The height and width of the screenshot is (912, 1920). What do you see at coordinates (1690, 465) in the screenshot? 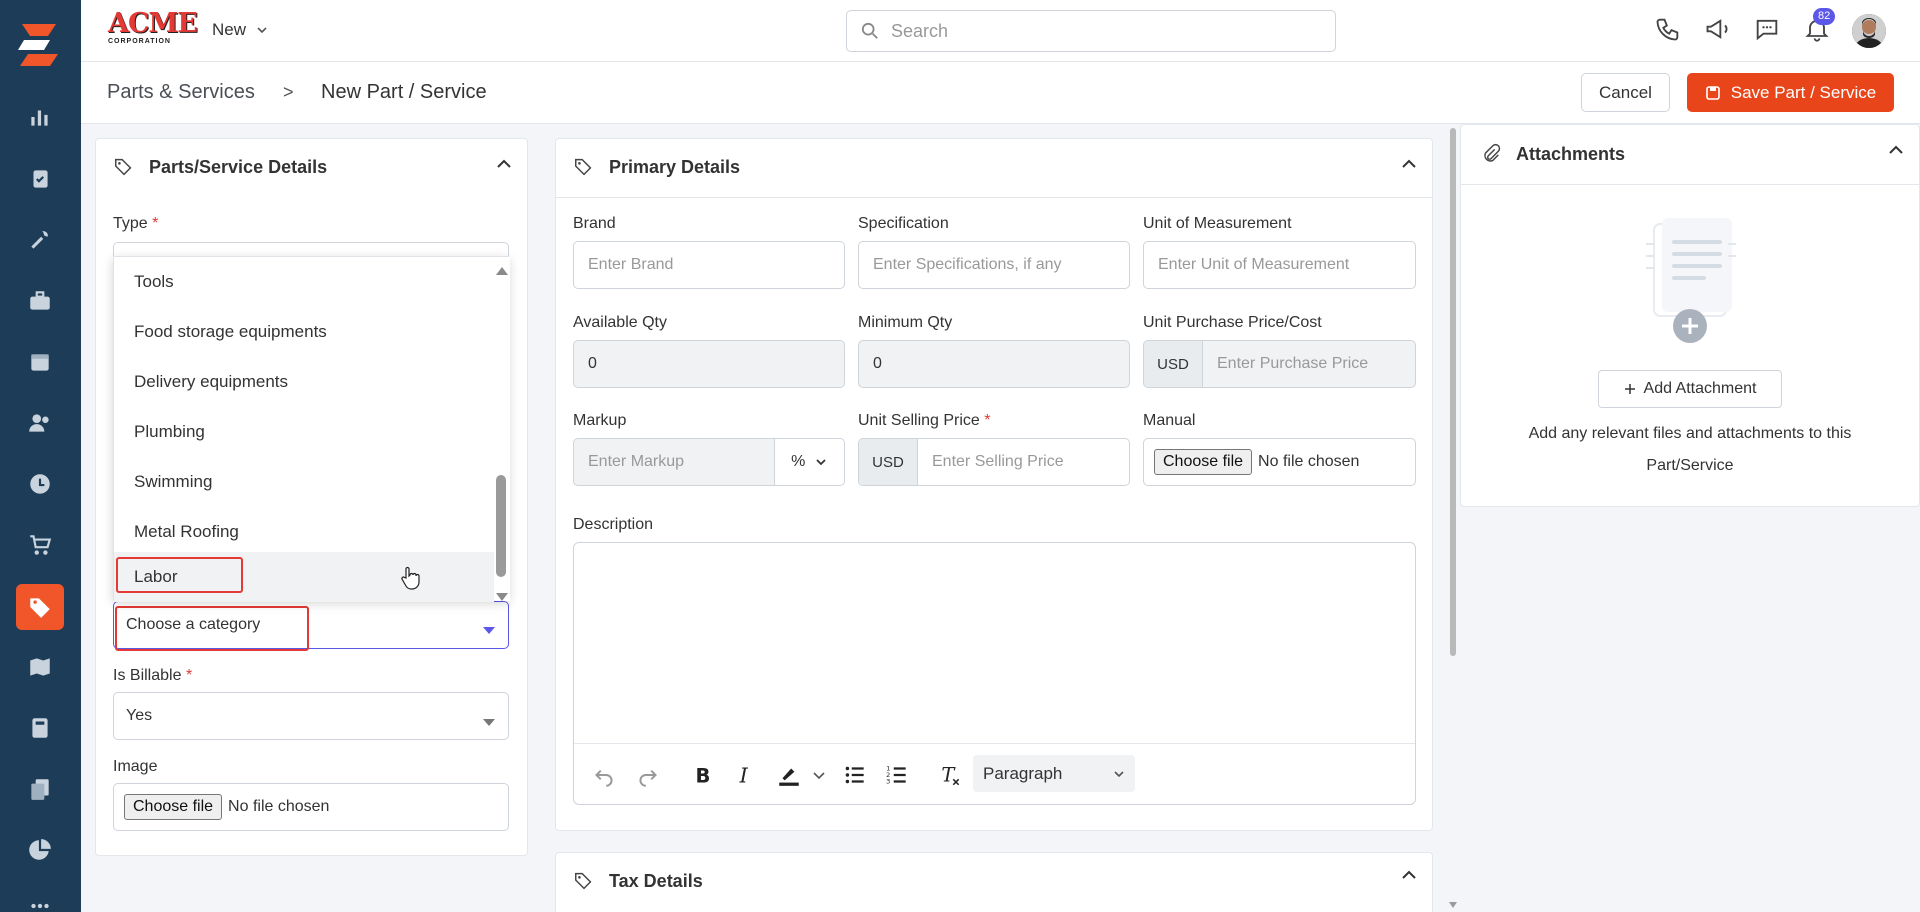
I see `attachments-help-line2: Part/Service` at bounding box center [1690, 465].